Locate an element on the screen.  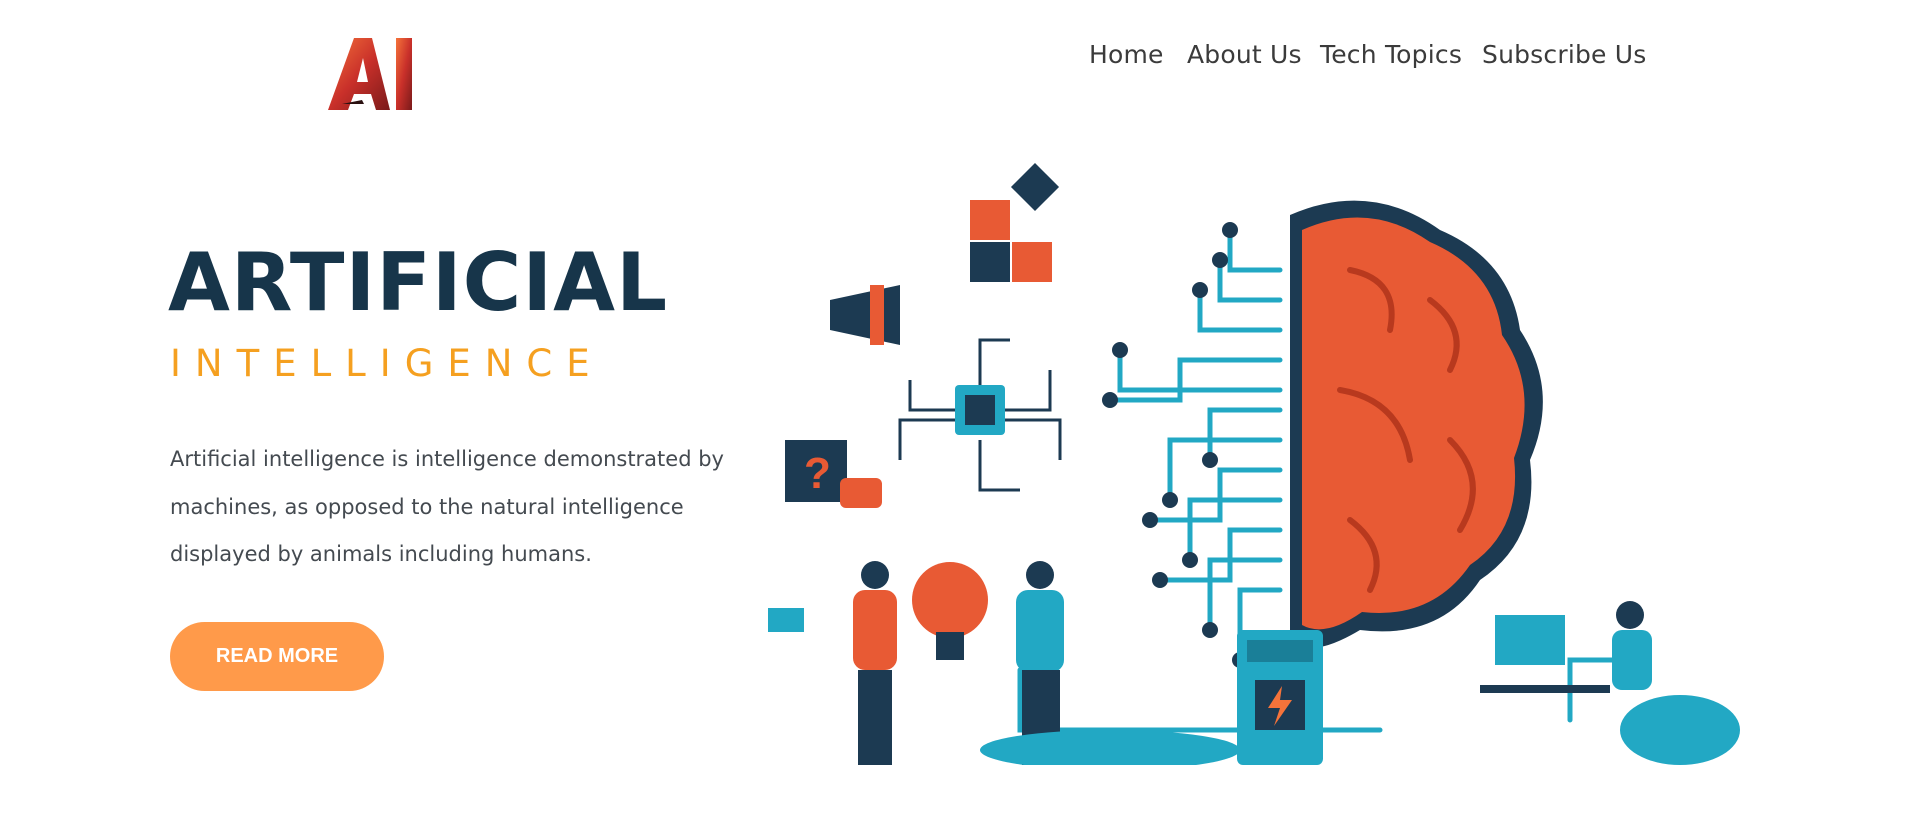
nav-home: Home is located at coordinates (1126, 54).